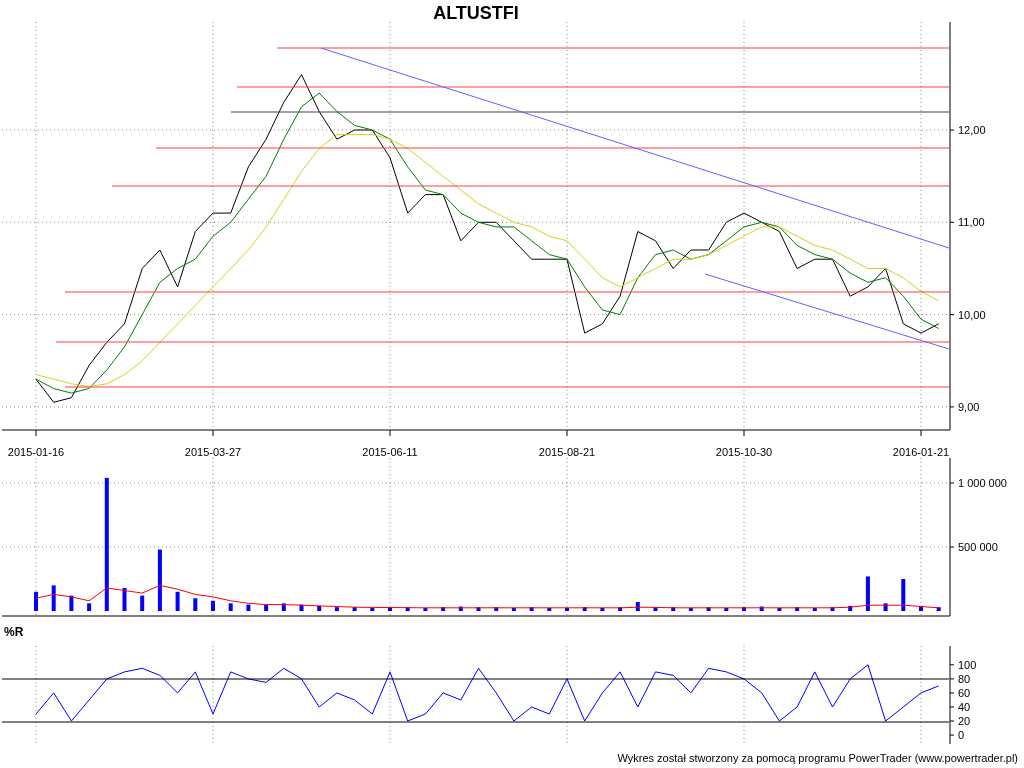  Describe the element at coordinates (978, 547) in the screenshot. I see `axis-label: 500 000` at that location.